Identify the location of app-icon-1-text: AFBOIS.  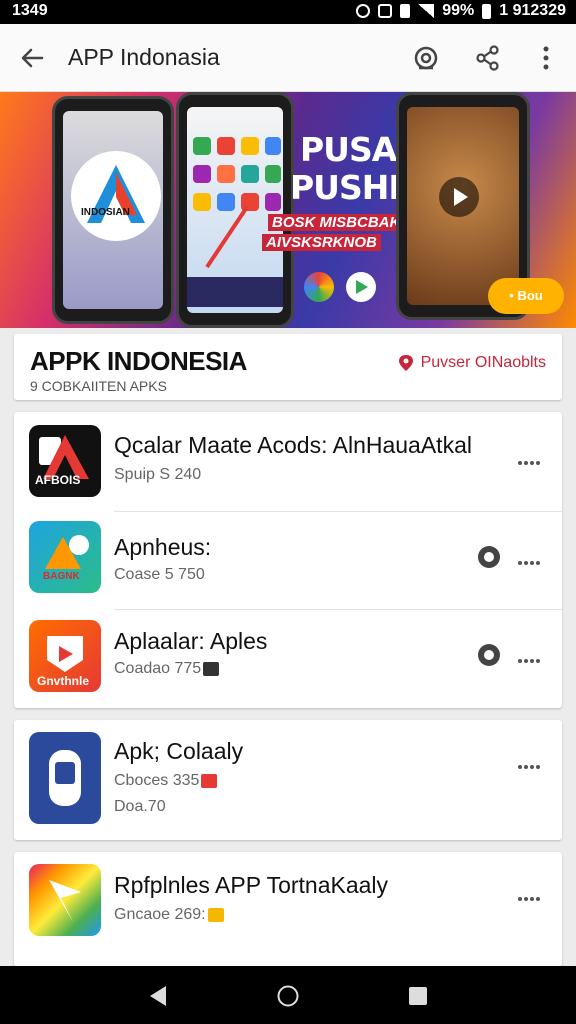
(58, 480).